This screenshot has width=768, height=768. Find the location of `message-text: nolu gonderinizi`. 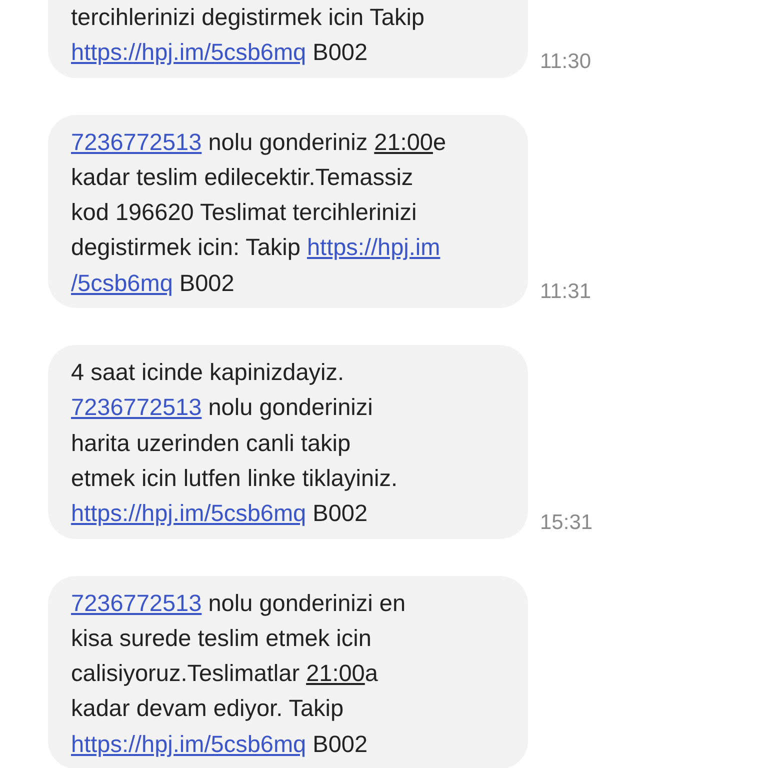

message-text: nolu gonderinizi is located at coordinates (290, 407).